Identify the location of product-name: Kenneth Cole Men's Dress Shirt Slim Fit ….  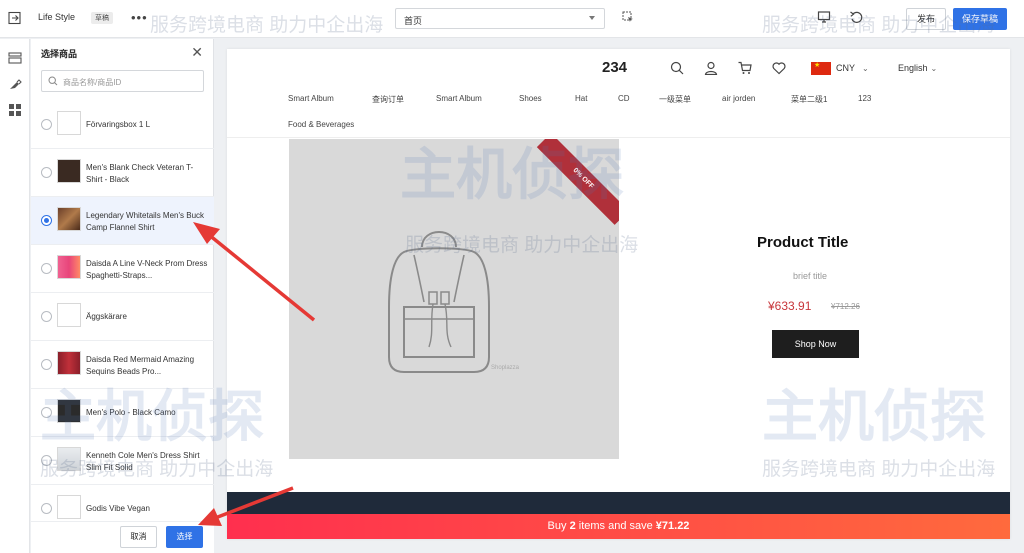
(143, 461).